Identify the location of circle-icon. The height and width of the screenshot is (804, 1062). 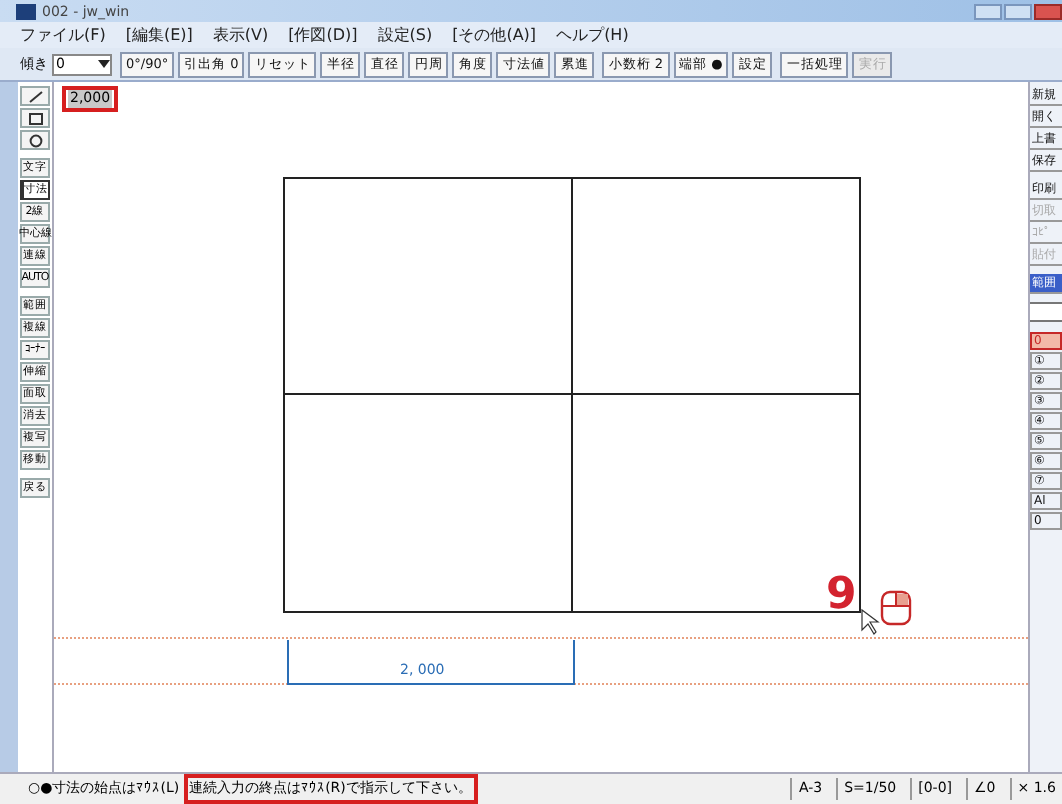
(35, 140).